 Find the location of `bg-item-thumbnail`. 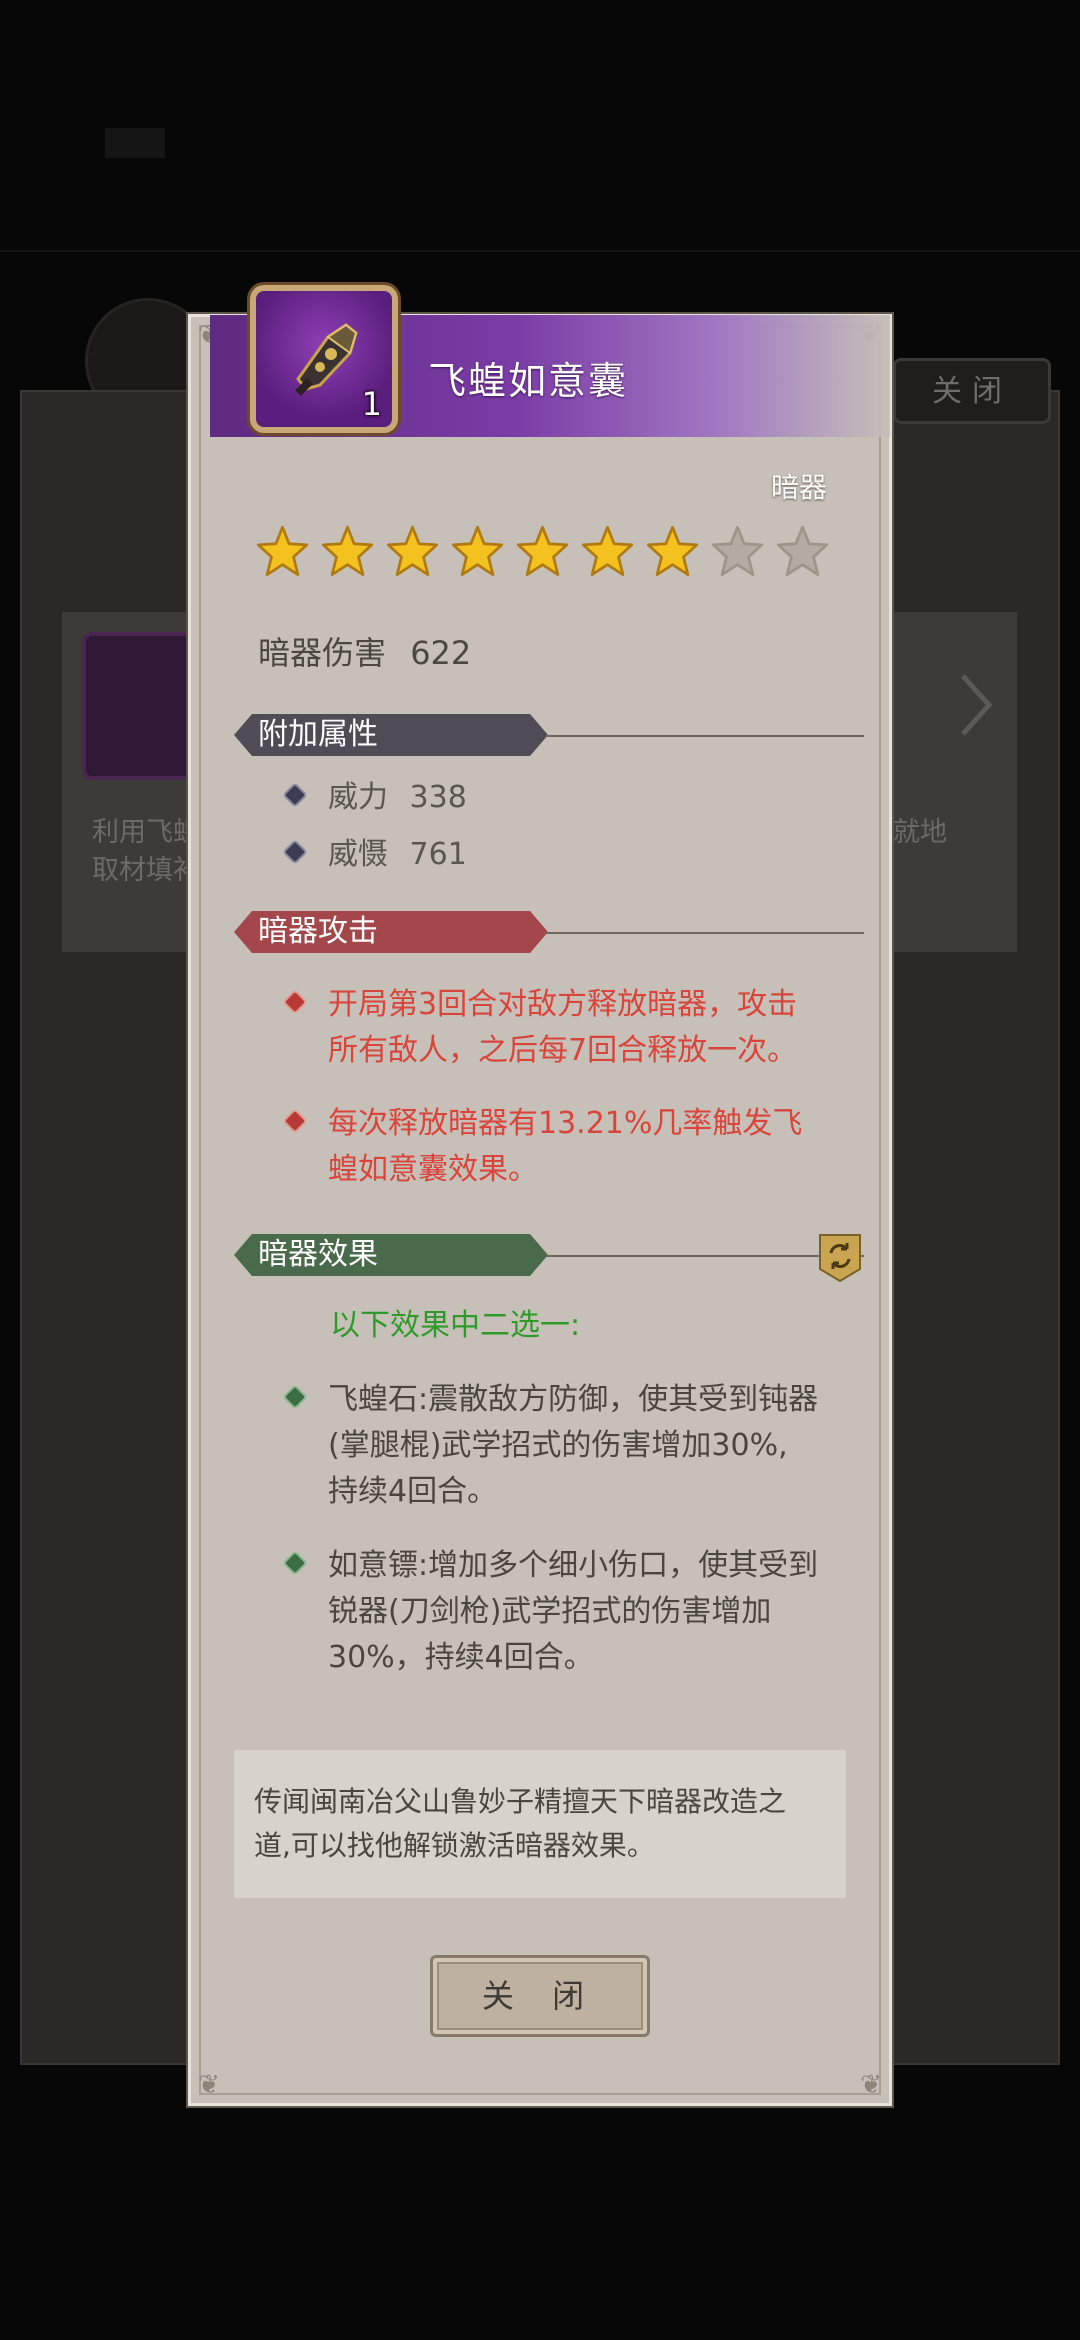

bg-item-thumbnail is located at coordinates (142, 706).